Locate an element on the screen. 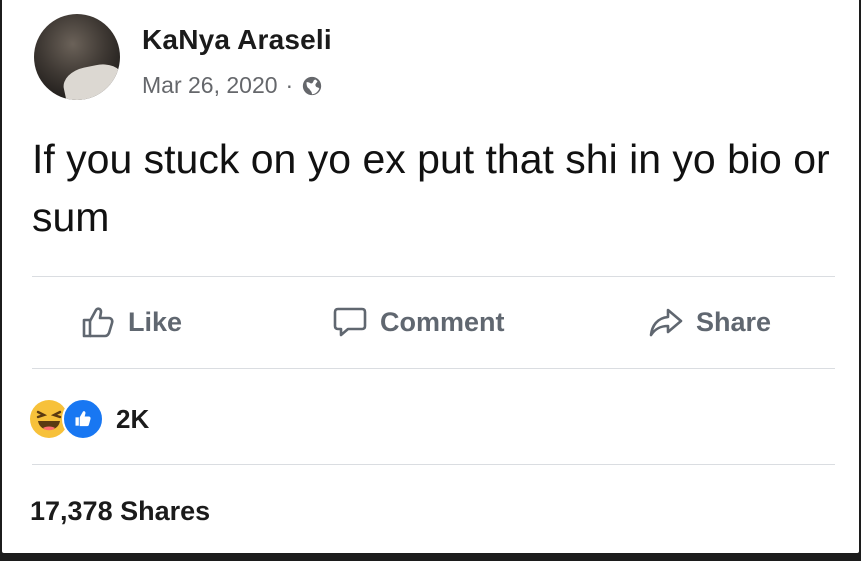  share-label: Share is located at coordinates (734, 321).